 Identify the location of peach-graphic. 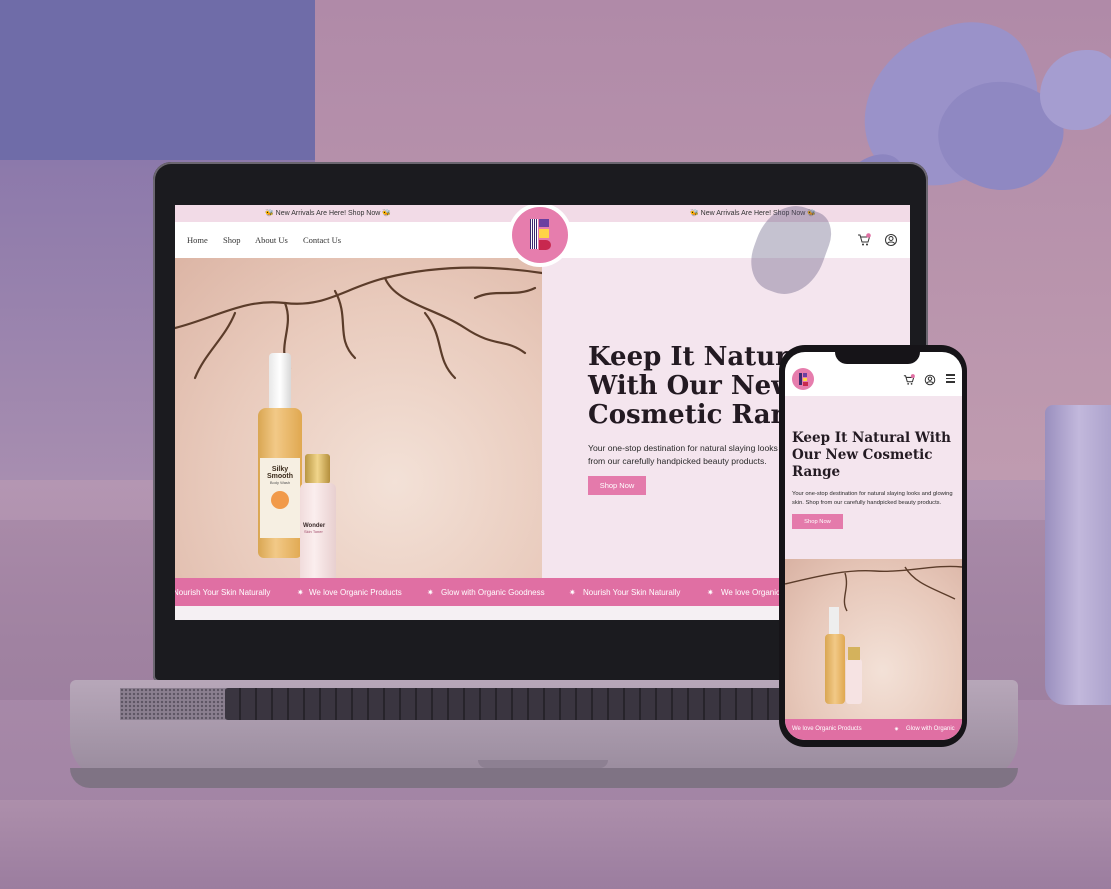
(280, 500).